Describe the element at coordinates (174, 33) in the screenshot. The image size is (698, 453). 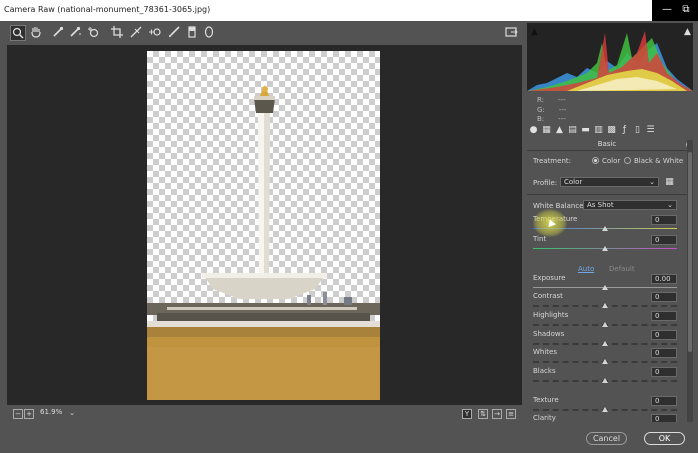
I see `adjustment-brush-icon` at that location.